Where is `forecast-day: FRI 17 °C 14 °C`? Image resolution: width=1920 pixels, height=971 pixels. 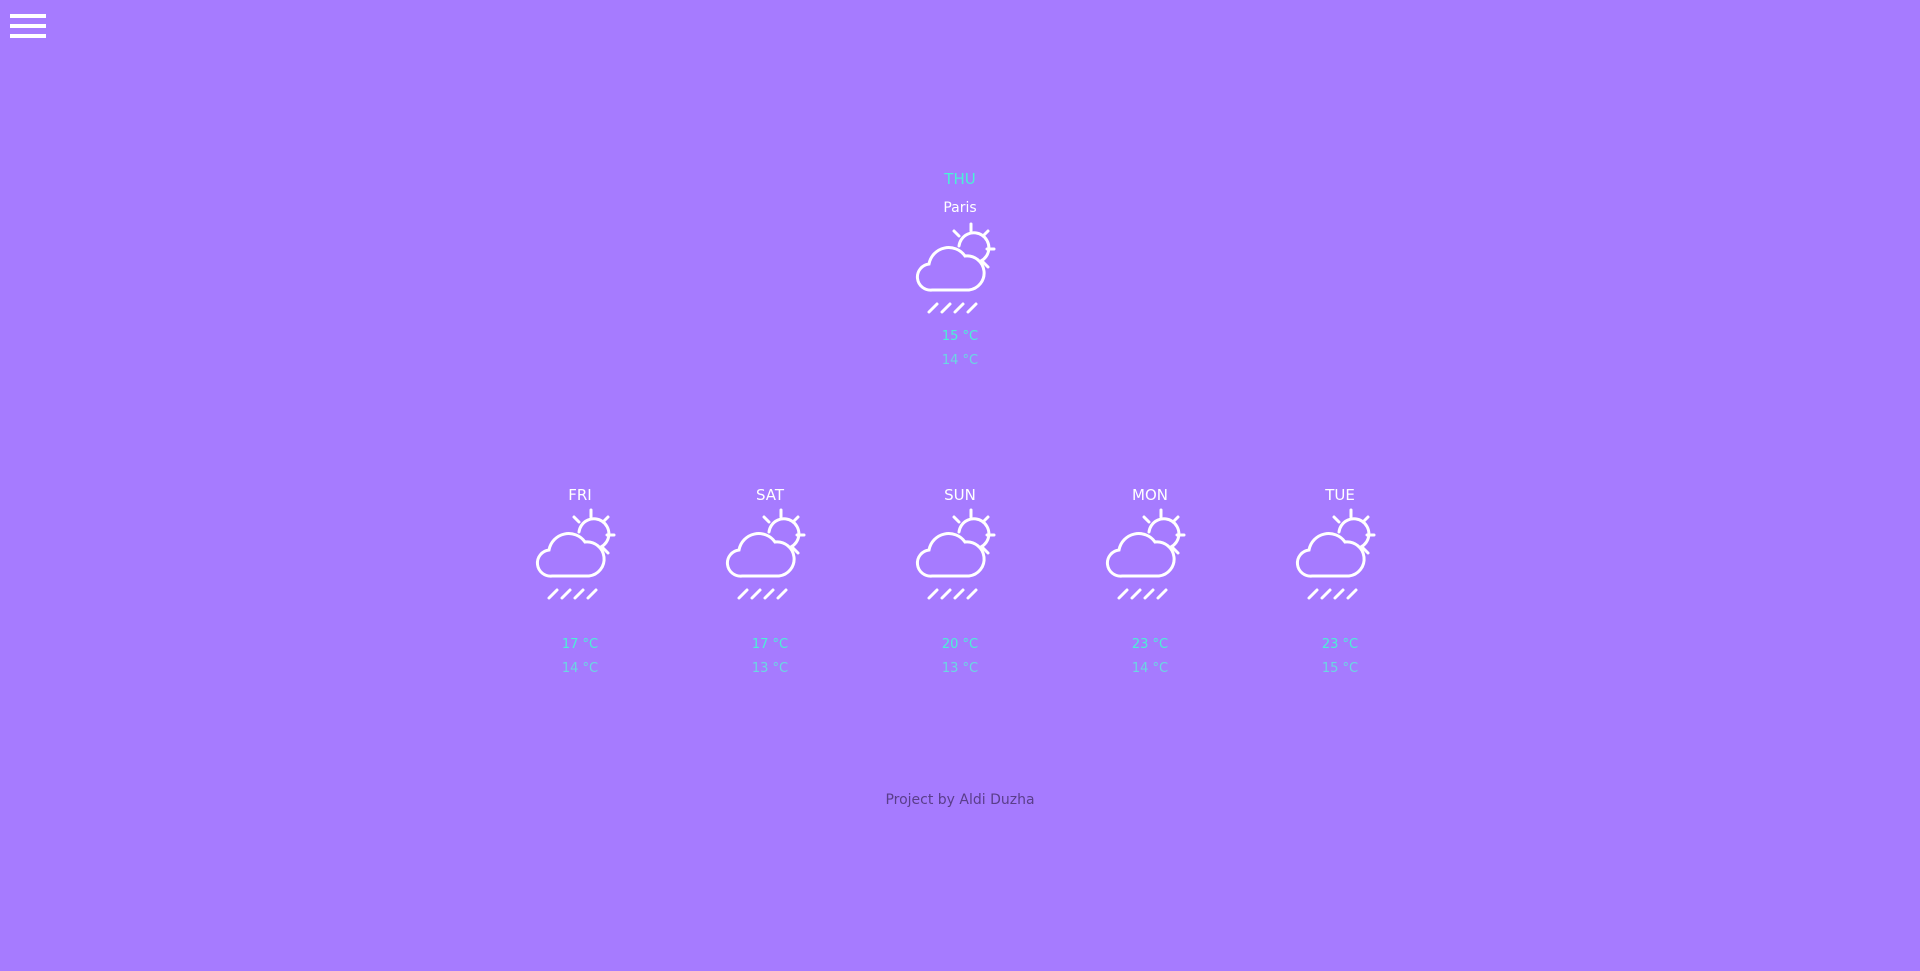
forecast-day: FRI 17 °C 14 °C is located at coordinates (580, 581).